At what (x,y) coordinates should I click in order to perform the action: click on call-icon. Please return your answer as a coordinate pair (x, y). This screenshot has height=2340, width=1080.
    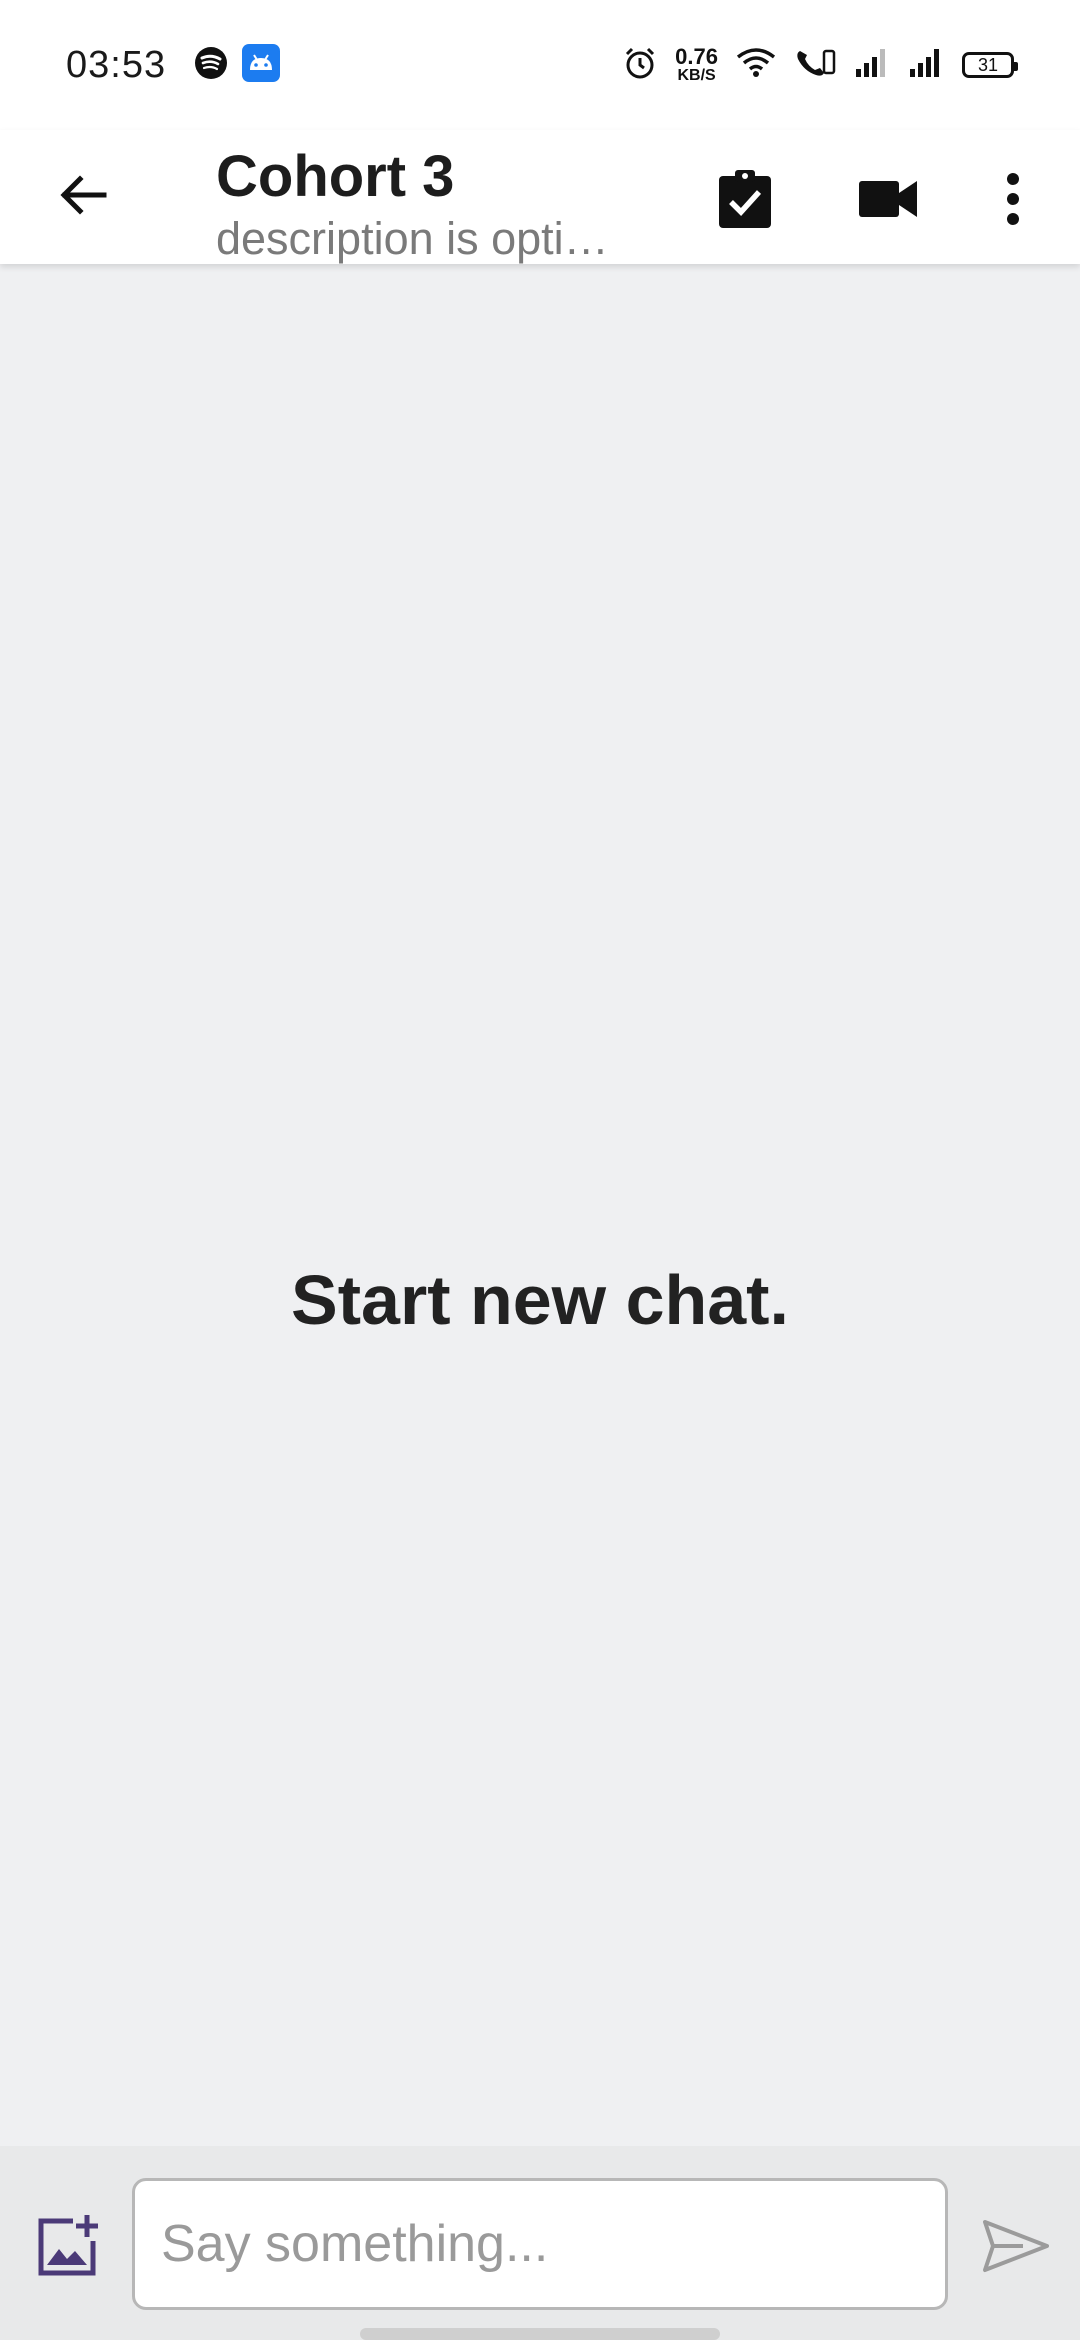
    Looking at the image, I should click on (815, 65).